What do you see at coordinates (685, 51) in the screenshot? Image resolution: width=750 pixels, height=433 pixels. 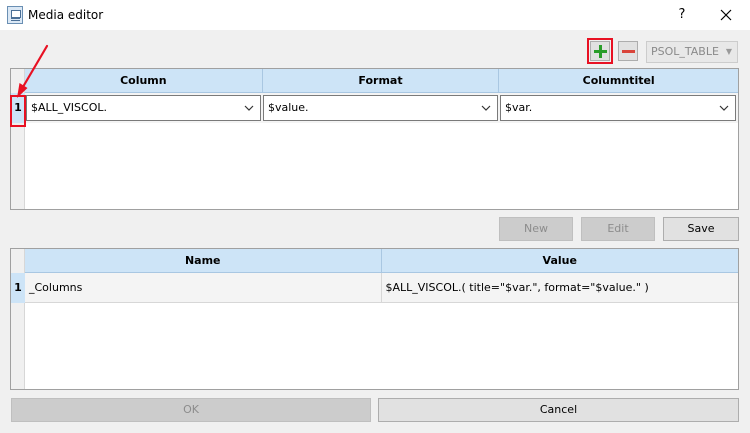 I see `table-select-value: PSOL_TABLE` at bounding box center [685, 51].